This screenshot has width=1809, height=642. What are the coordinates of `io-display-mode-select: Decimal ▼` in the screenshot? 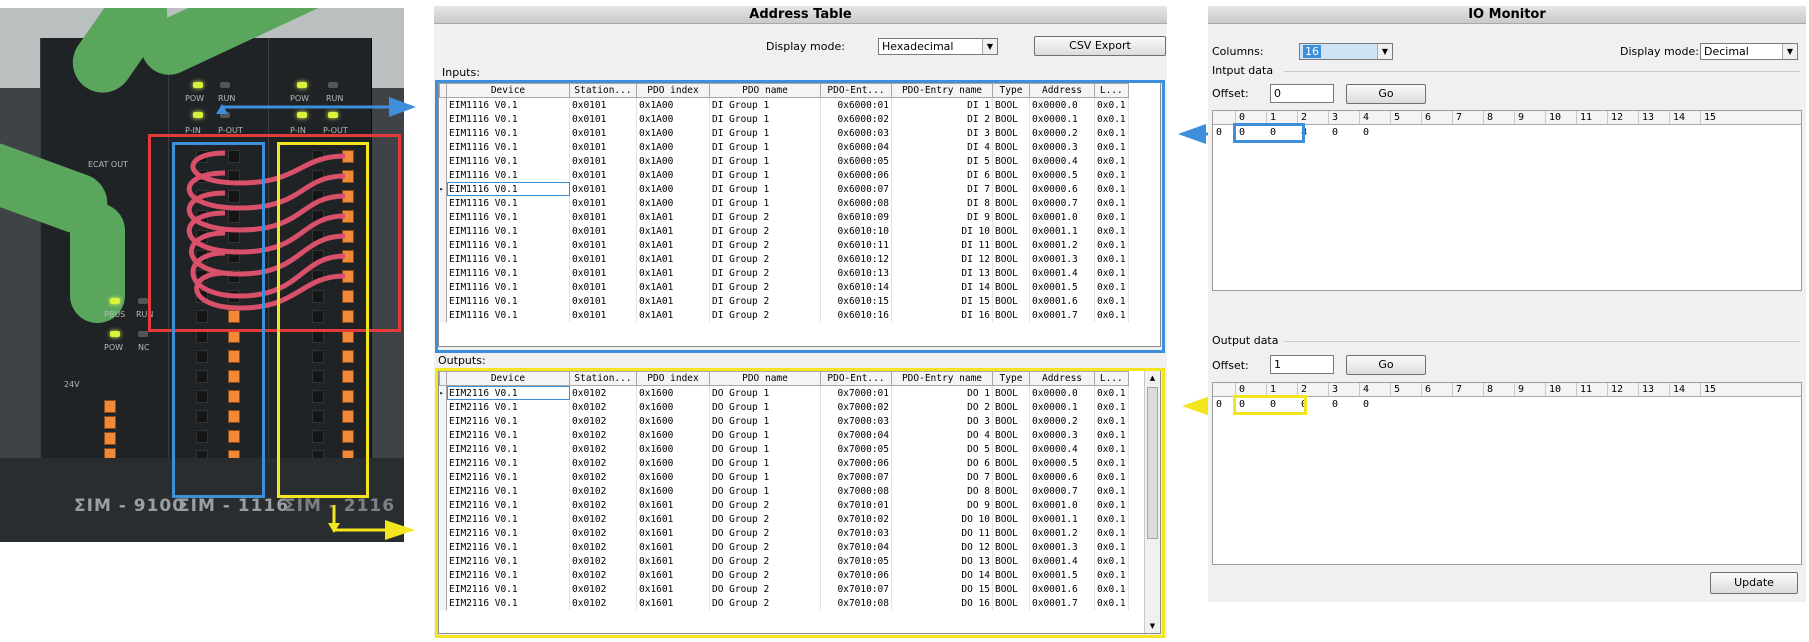 It's located at (1749, 51).